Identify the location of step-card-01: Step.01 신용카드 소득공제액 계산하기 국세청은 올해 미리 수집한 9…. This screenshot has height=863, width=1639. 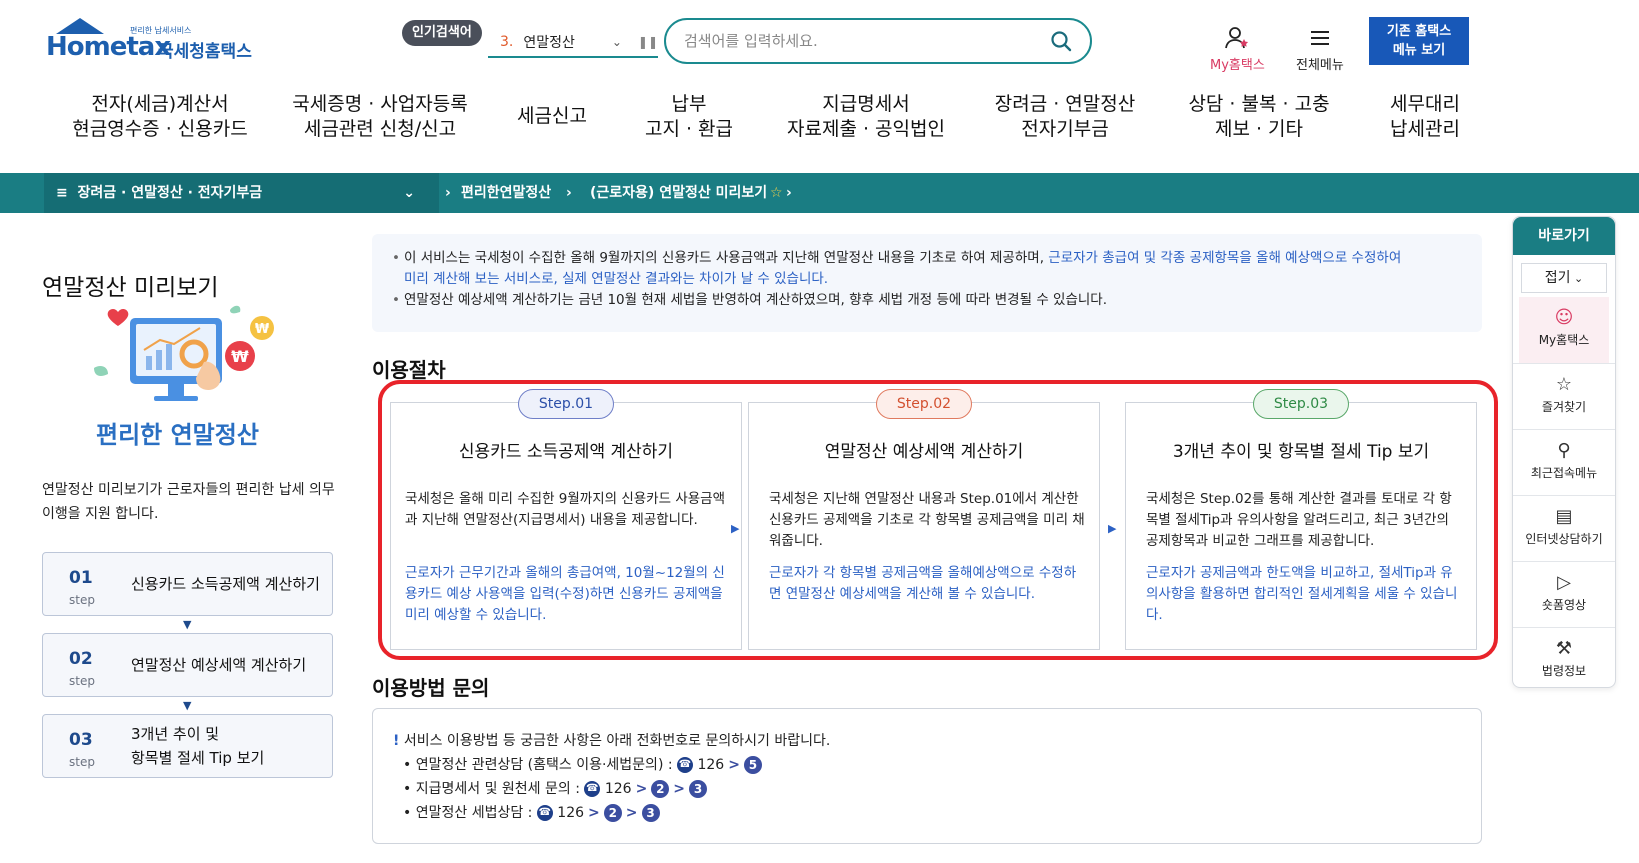
(566, 519).